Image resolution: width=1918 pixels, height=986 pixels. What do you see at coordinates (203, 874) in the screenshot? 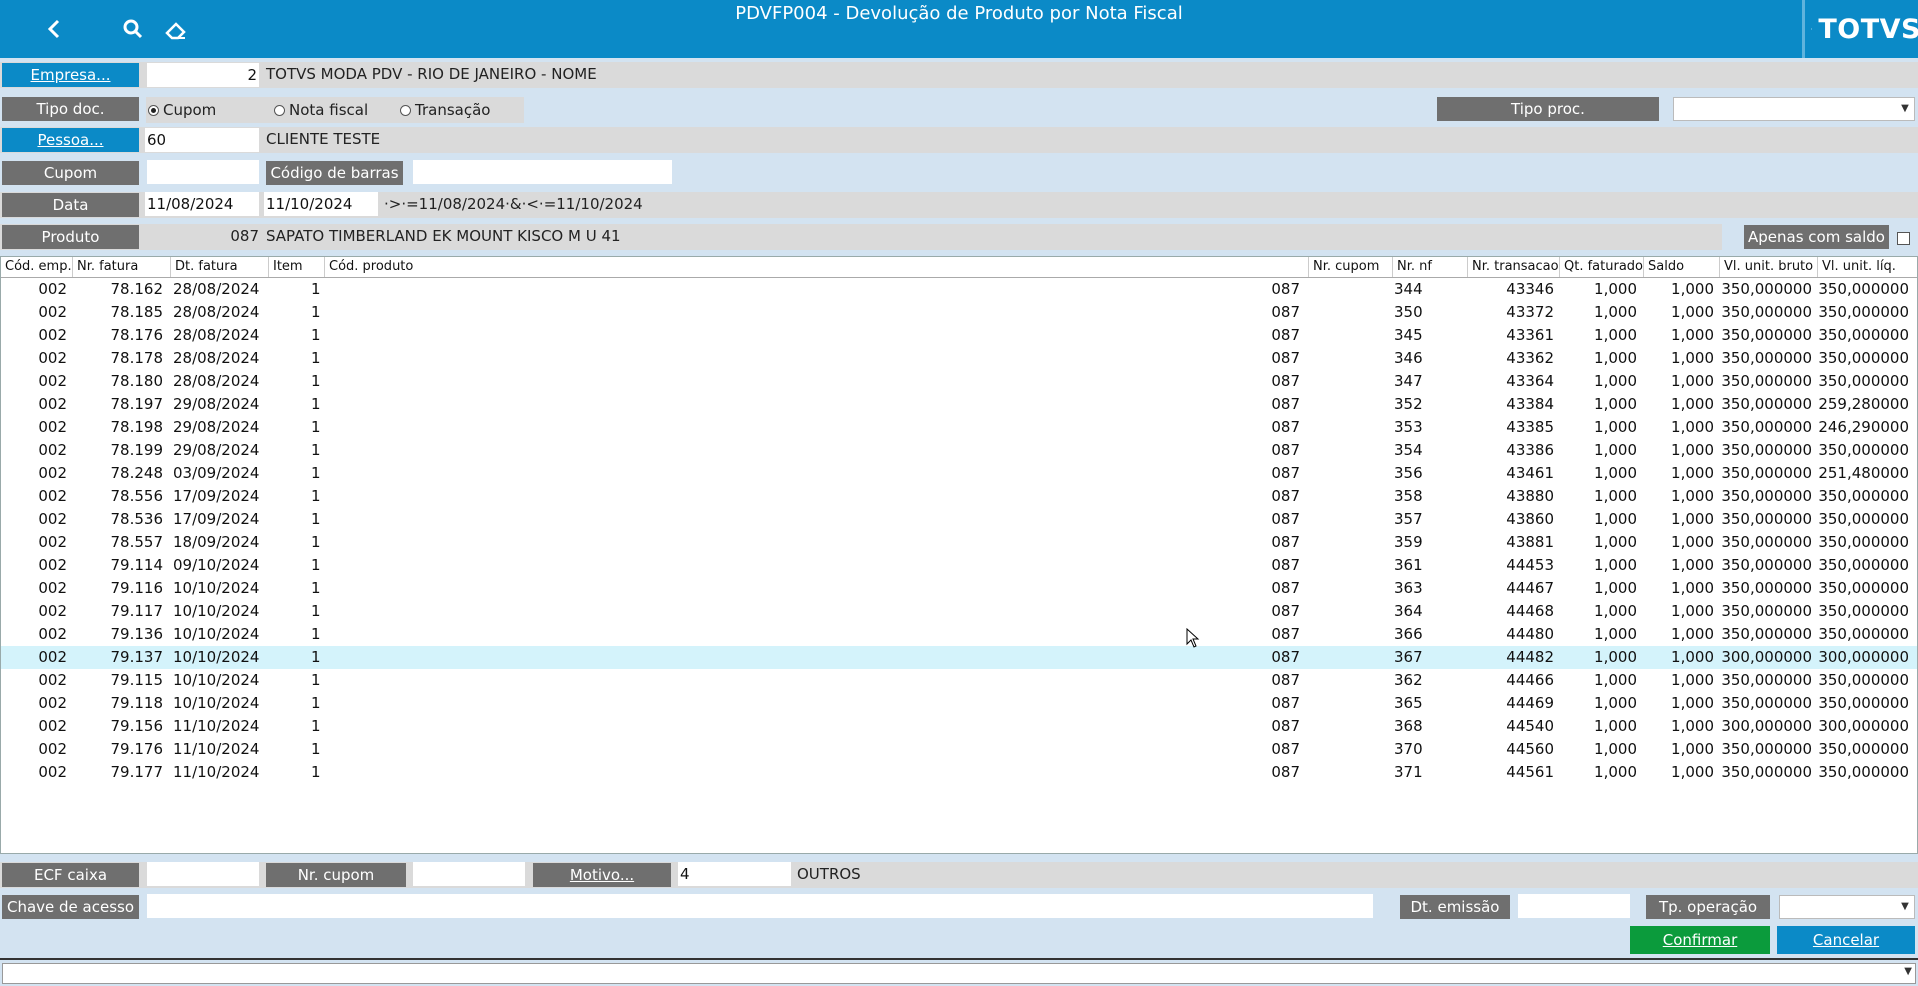
I see `ecf-caixa-field` at bounding box center [203, 874].